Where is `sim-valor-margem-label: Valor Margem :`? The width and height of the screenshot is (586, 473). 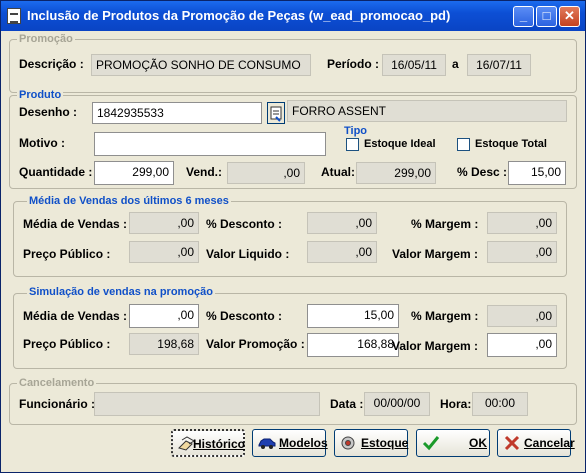 sim-valor-margem-label: Valor Margem : is located at coordinates (435, 346).